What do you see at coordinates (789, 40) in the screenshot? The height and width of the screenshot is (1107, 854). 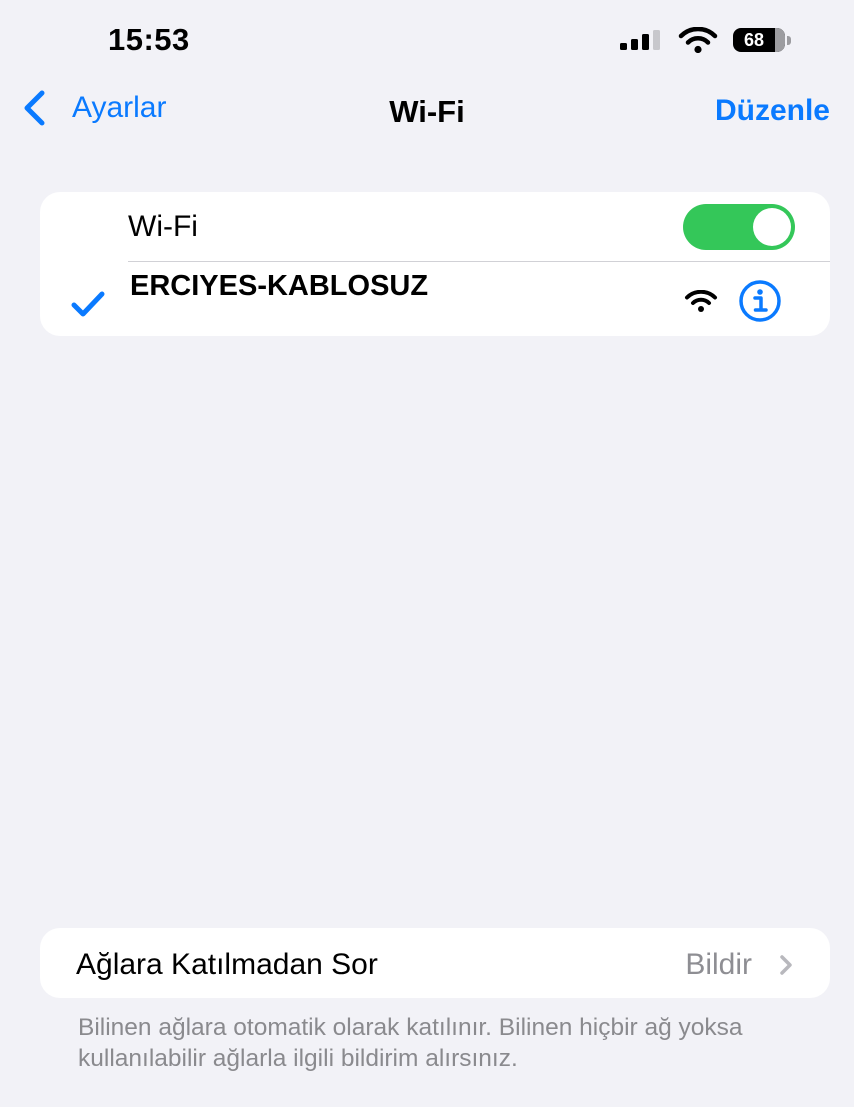 I see `battery-cap` at bounding box center [789, 40].